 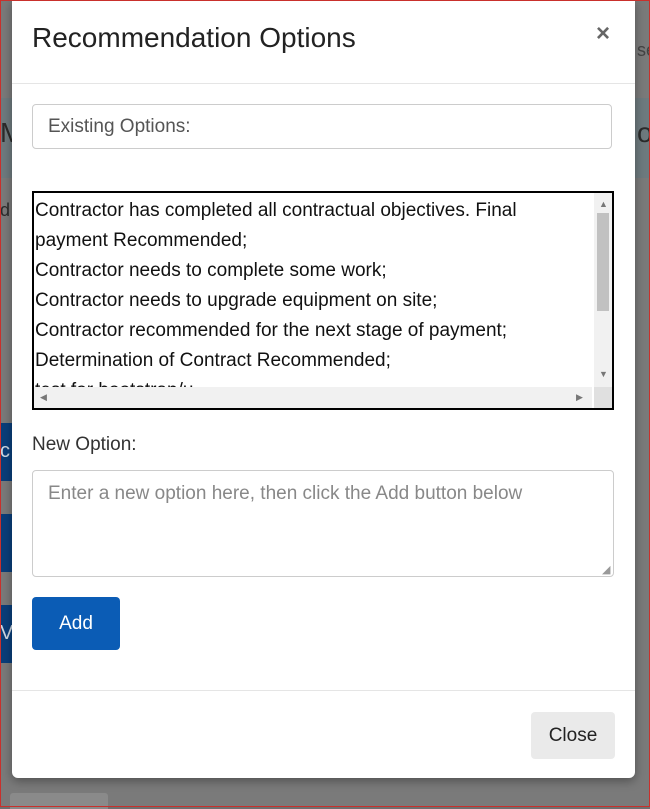 I want to click on list-item: test for bootstrap/u, so click(x=314, y=381).